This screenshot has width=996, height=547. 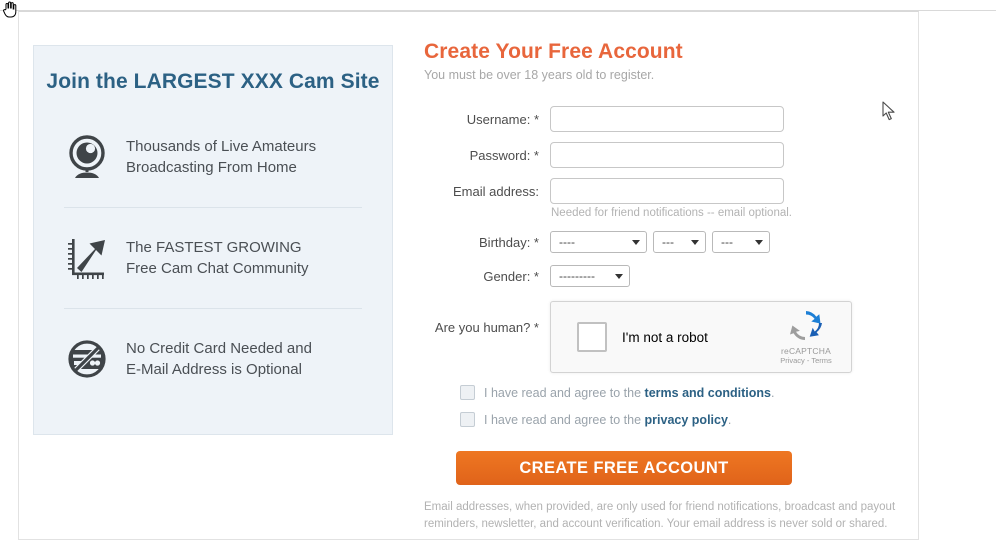 What do you see at coordinates (708, 393) in the screenshot?
I see `terms-link: terms and conditions` at bounding box center [708, 393].